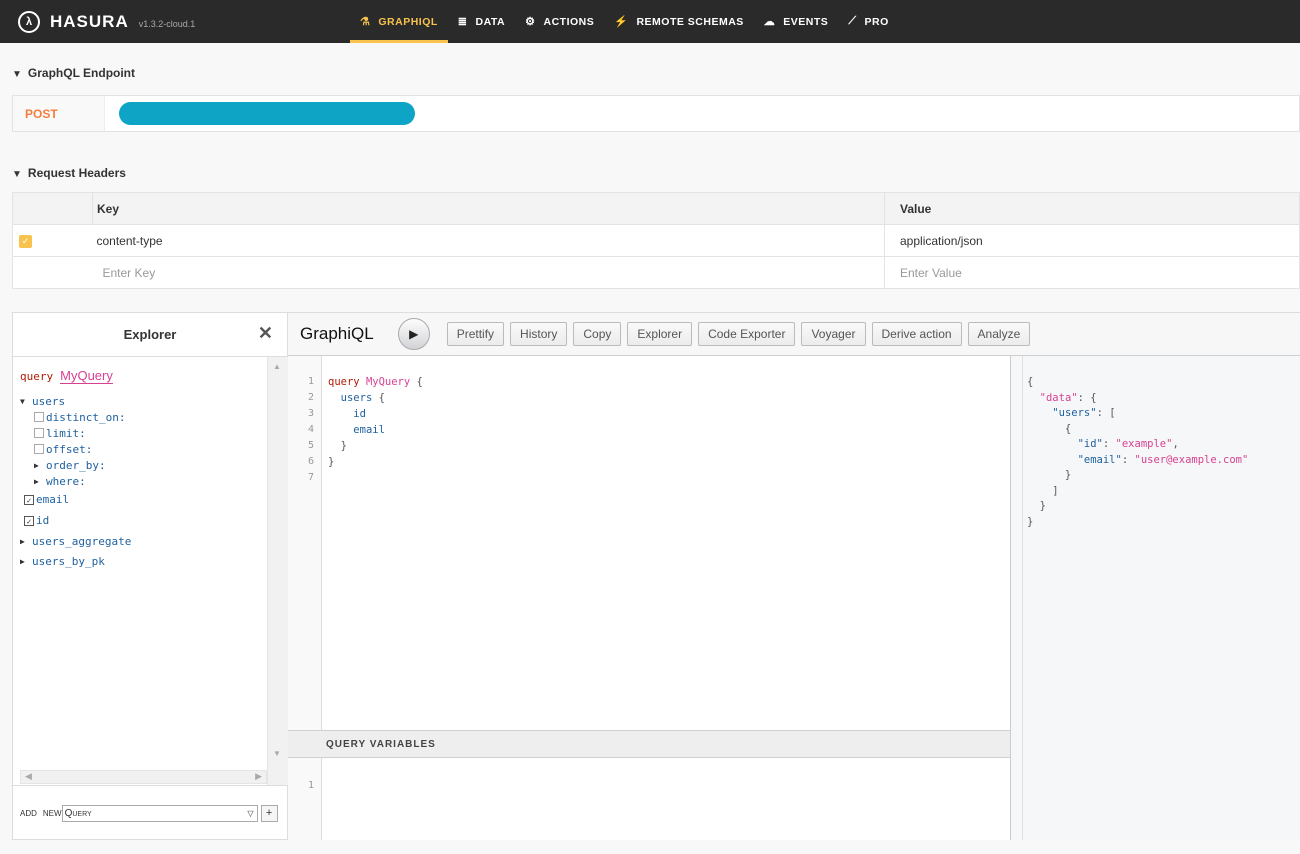 The image size is (1300, 854). Describe the element at coordinates (82, 541) in the screenshot. I see `tree-label: users_aggregate` at that location.